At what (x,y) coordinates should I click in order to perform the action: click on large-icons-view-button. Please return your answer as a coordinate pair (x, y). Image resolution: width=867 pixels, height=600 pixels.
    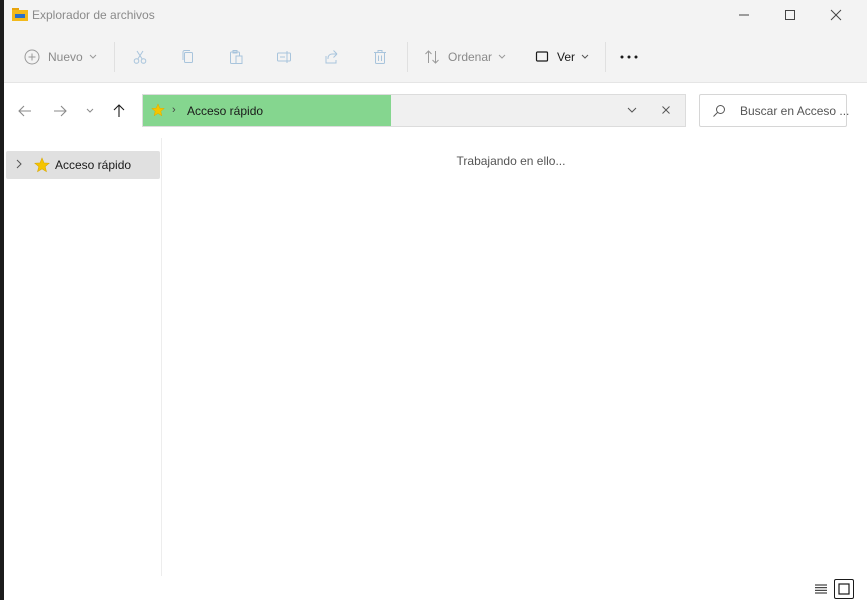
    Looking at the image, I should click on (844, 589).